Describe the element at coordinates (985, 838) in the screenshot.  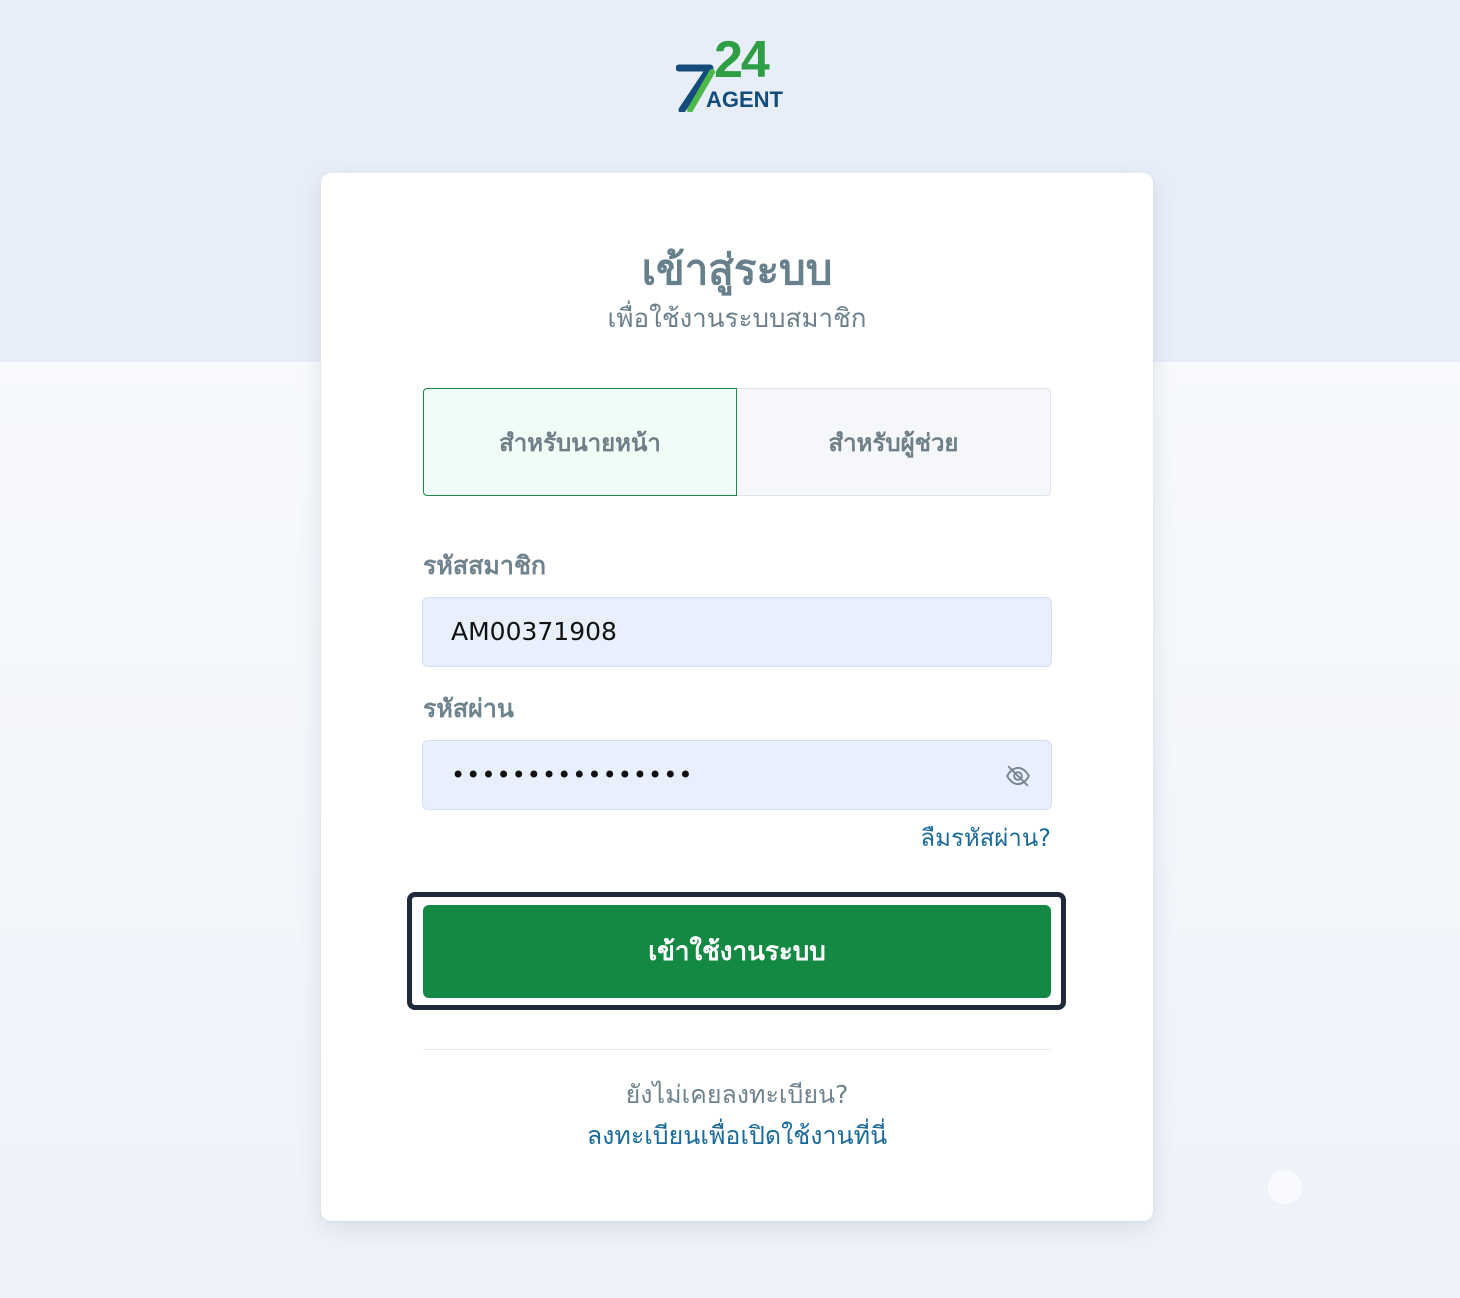
I see `forgot-password-link: ลืมรหัสผ่าน?` at that location.